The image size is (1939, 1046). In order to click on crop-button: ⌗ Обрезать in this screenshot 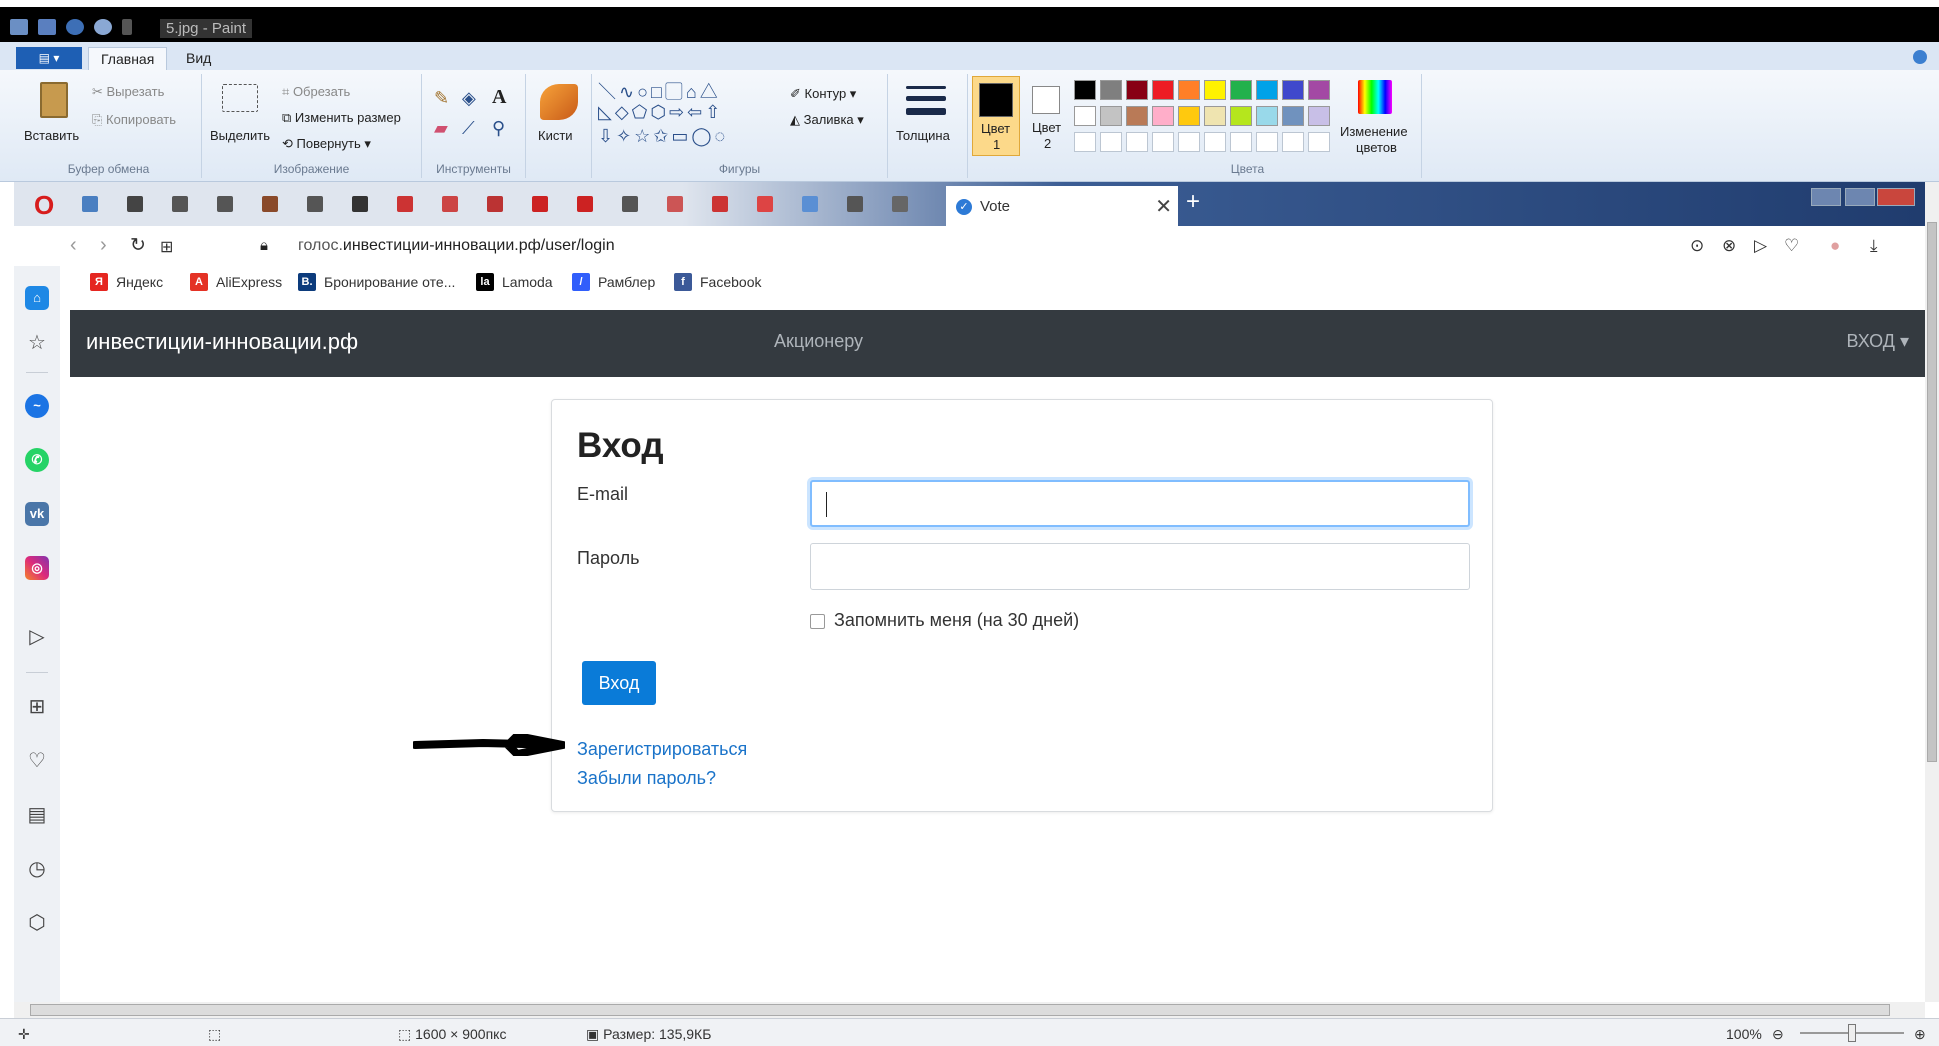, I will do `click(316, 92)`.